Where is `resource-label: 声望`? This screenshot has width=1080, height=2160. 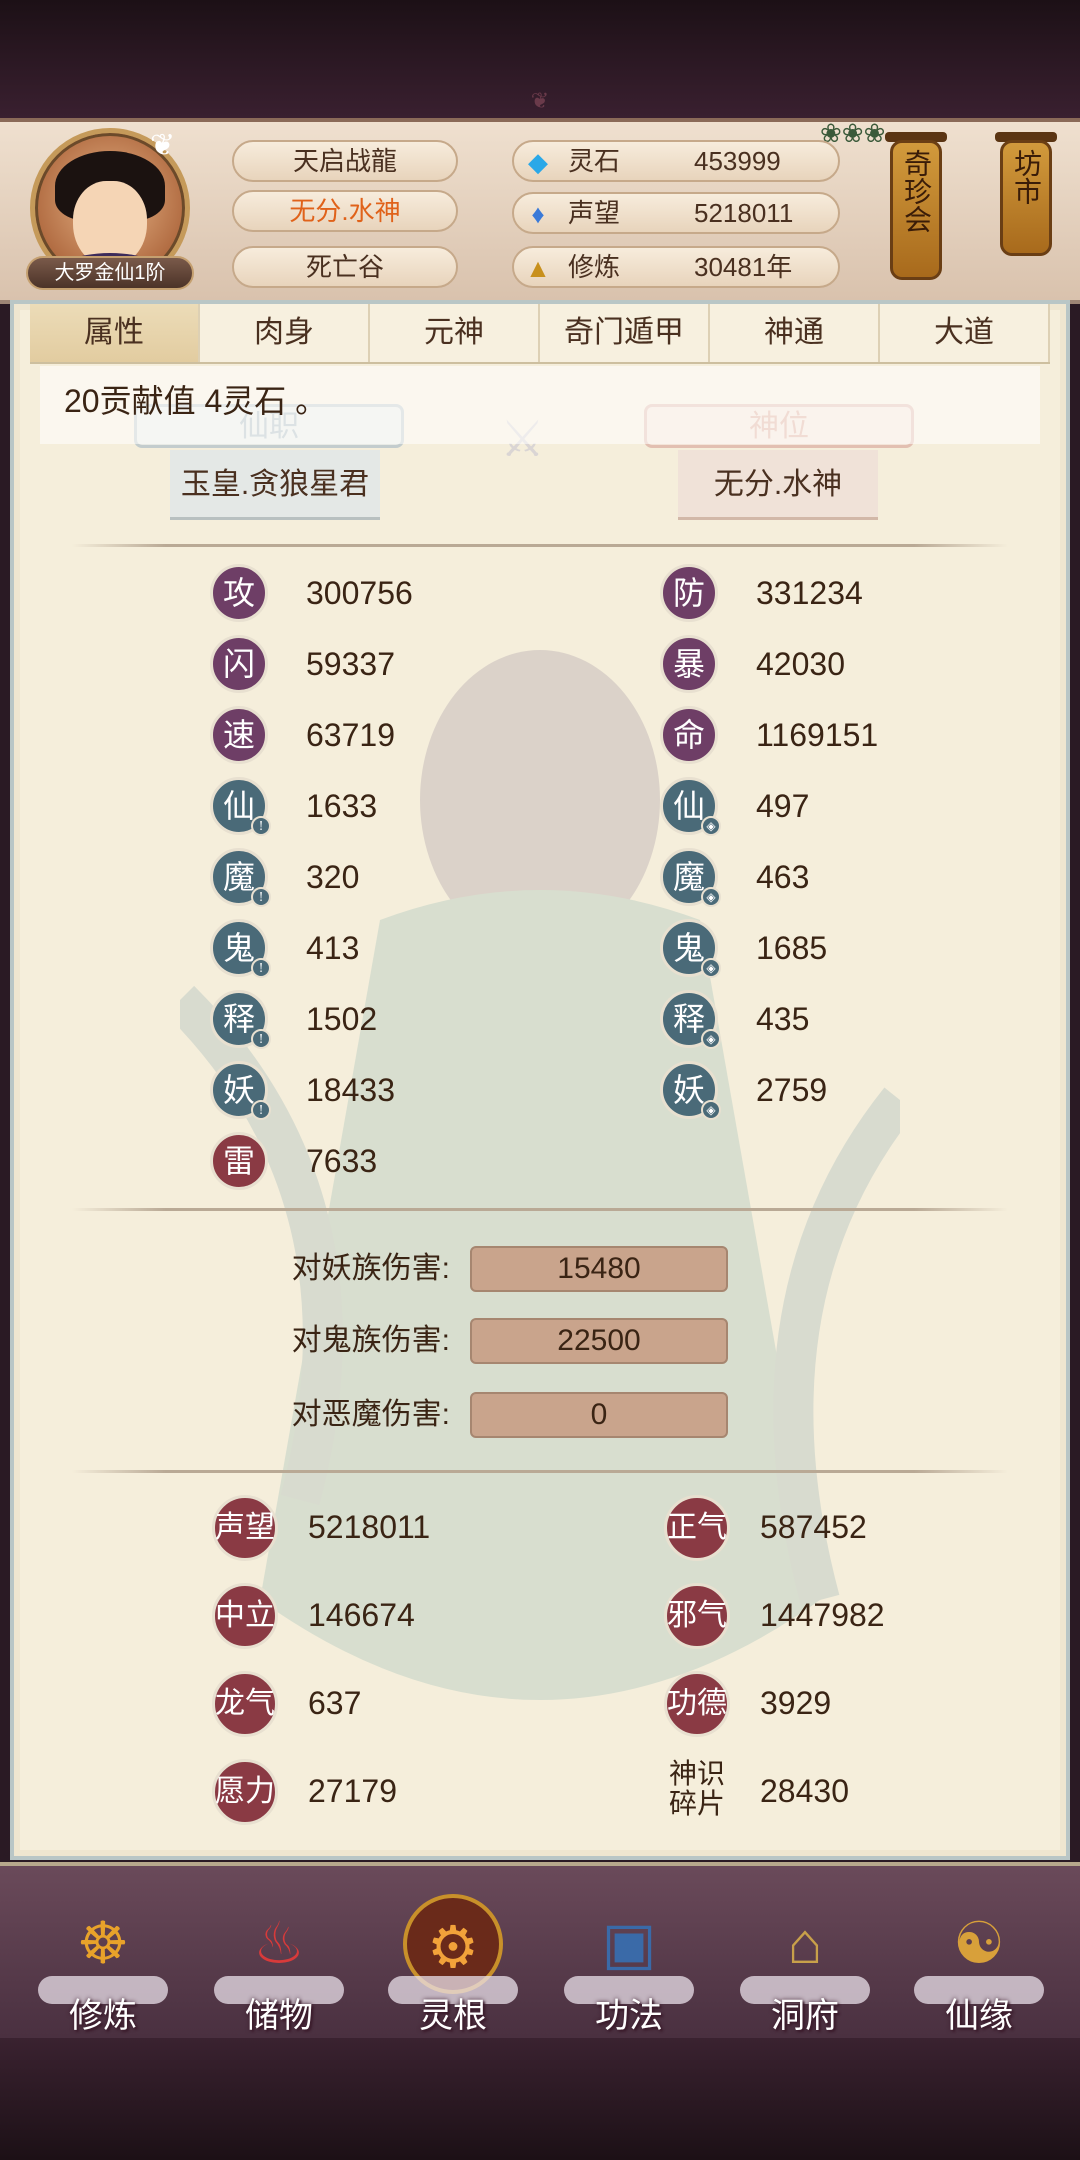 resource-label: 声望 is located at coordinates (594, 213).